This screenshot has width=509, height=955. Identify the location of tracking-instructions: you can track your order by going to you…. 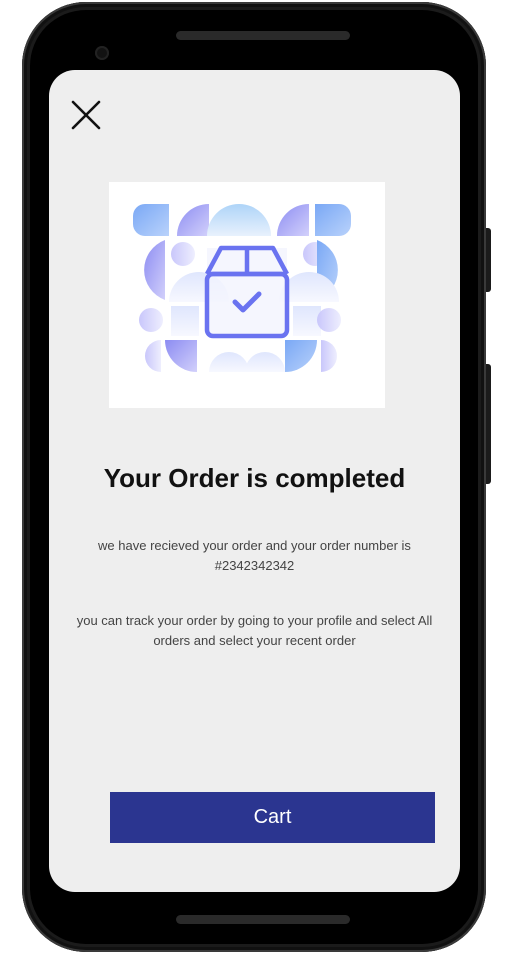
(254, 630).